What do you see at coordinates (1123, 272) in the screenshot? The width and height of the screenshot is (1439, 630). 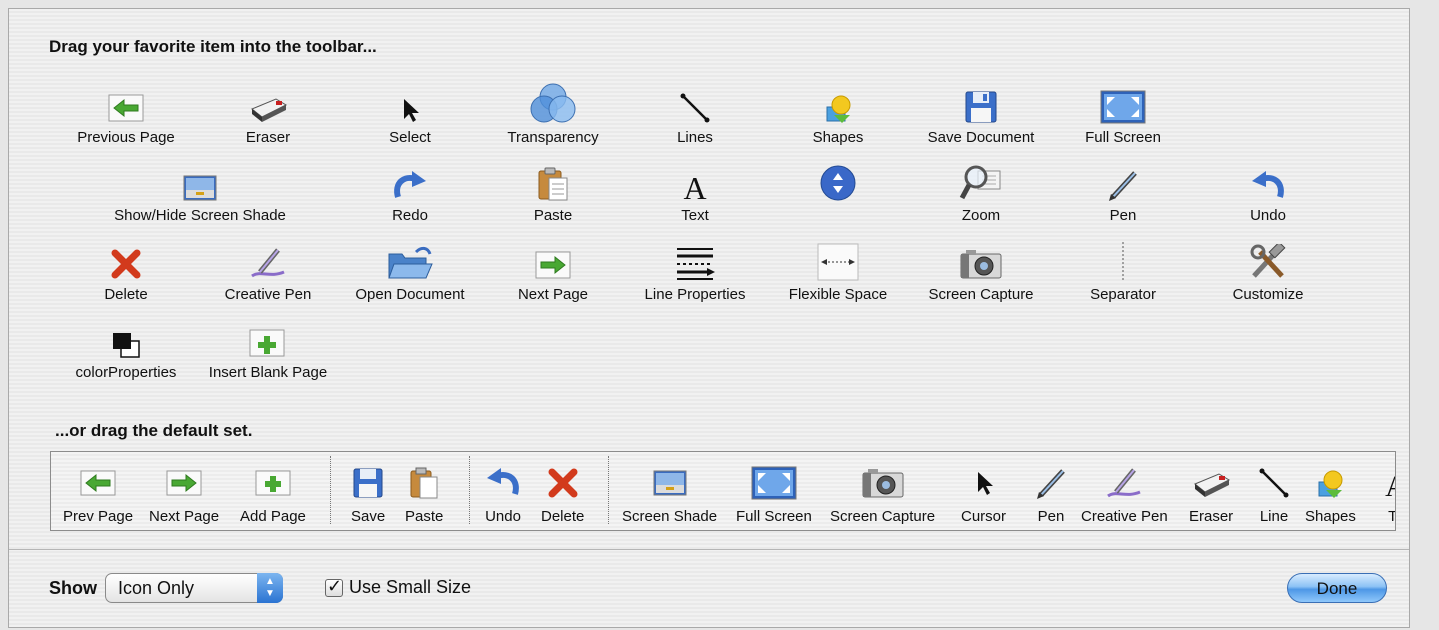 I see `item-separator: Separator` at bounding box center [1123, 272].